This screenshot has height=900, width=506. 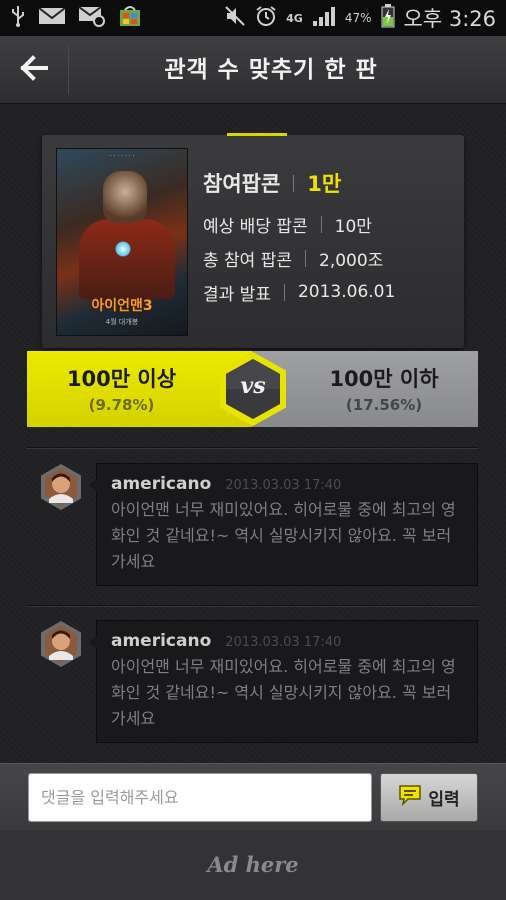 What do you see at coordinates (253, 386) in the screenshot?
I see `vs-text: vs` at bounding box center [253, 386].